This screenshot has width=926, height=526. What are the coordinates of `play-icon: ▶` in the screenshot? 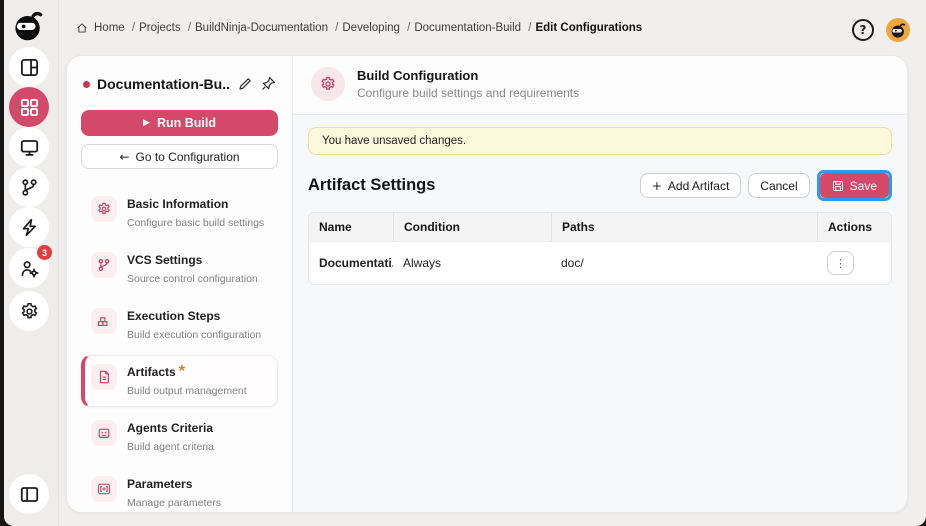 It's located at (146, 123).